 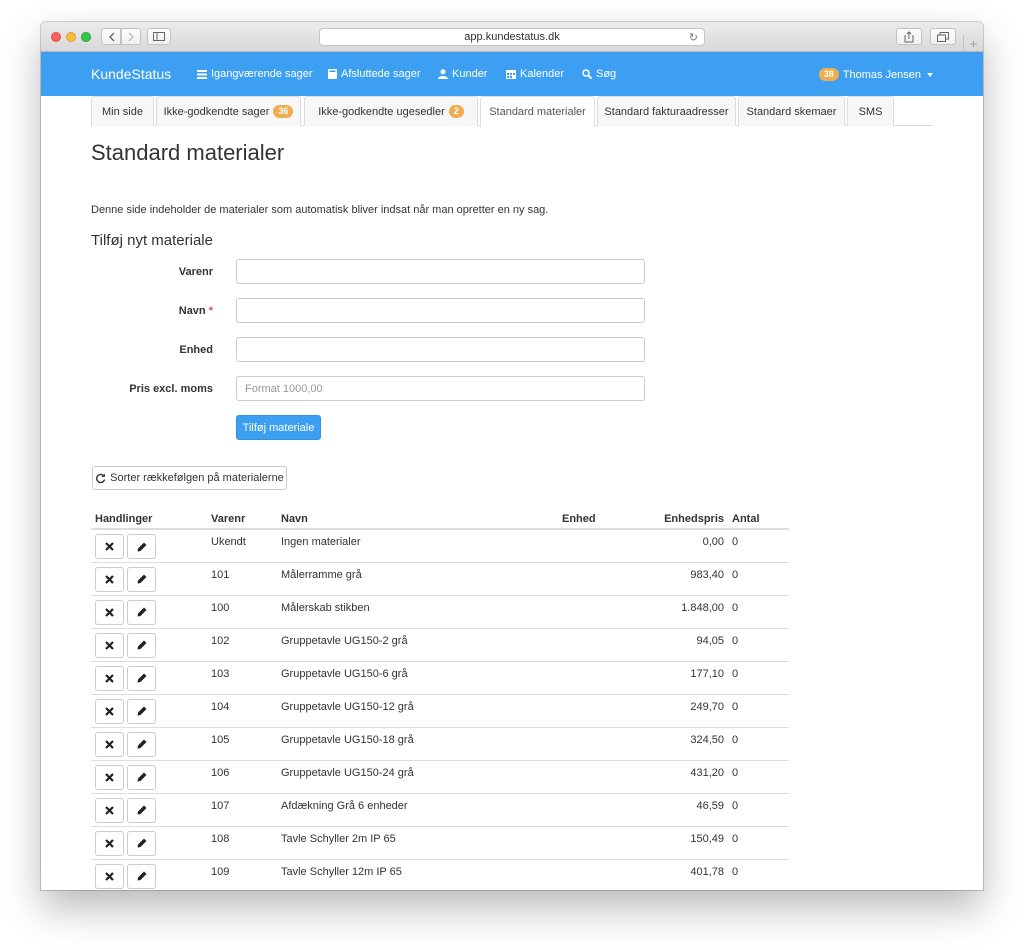 What do you see at coordinates (462, 74) in the screenshot?
I see `nav-kunder: Kunder` at bounding box center [462, 74].